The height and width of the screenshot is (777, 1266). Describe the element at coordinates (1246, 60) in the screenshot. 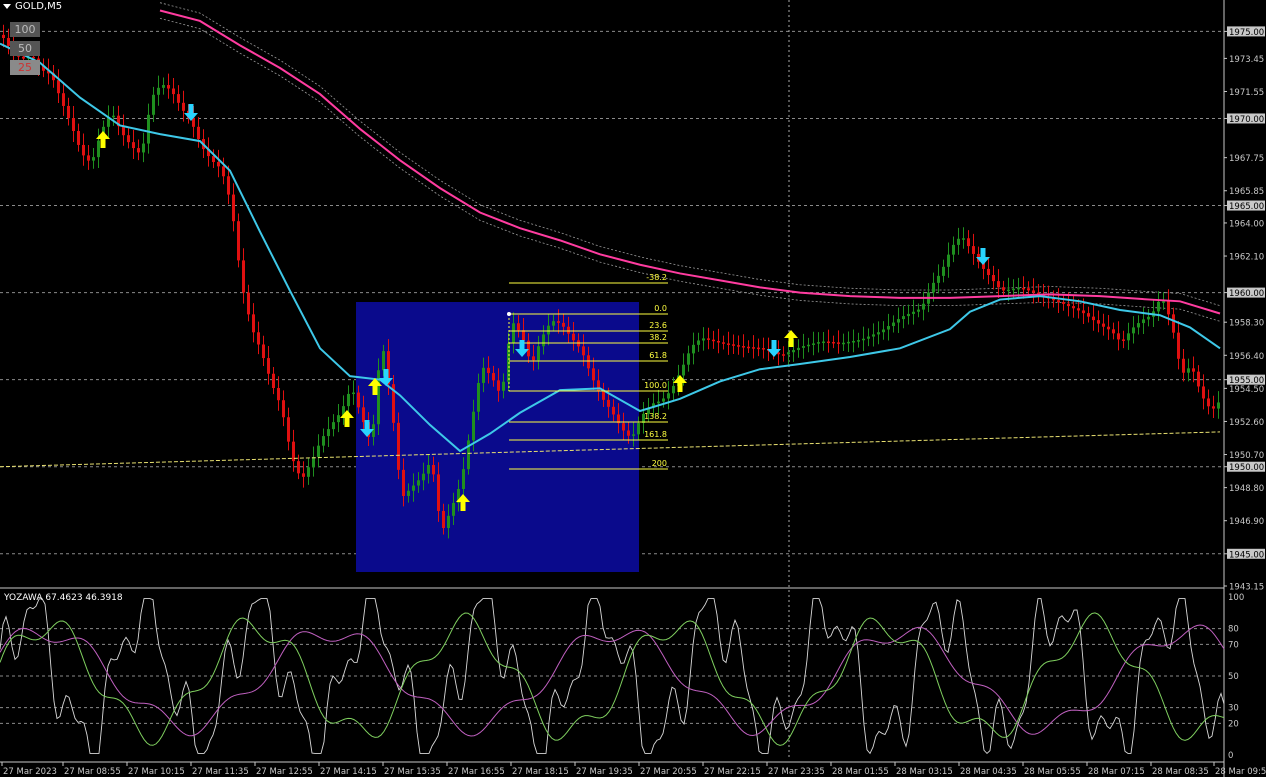

I see `price-tick-label: 1973.45` at that location.